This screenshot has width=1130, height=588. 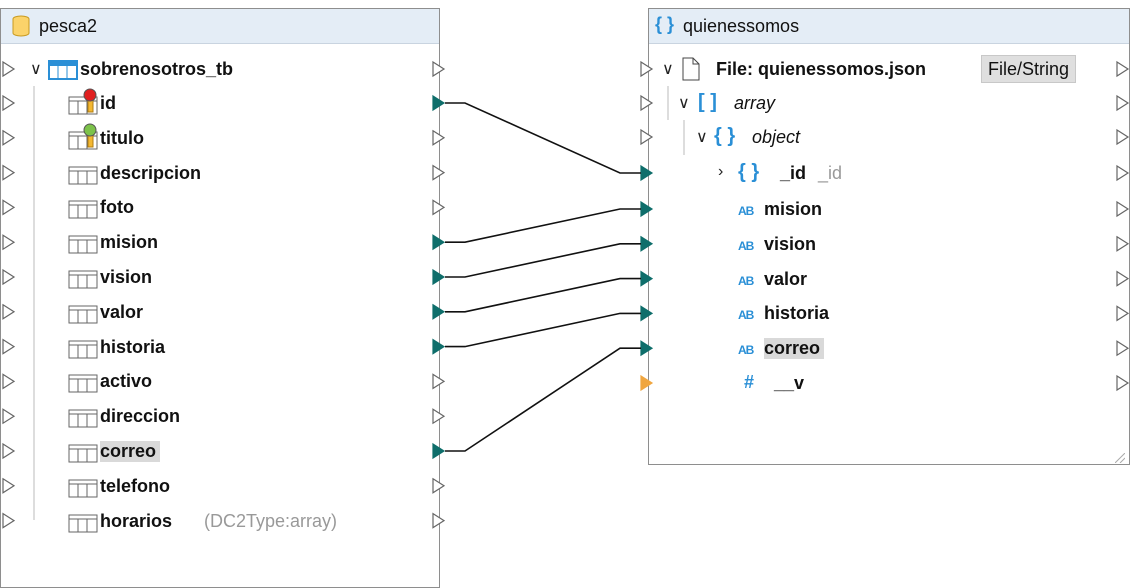 What do you see at coordinates (439, 69) in the screenshot?
I see `table-output-connector` at bounding box center [439, 69].